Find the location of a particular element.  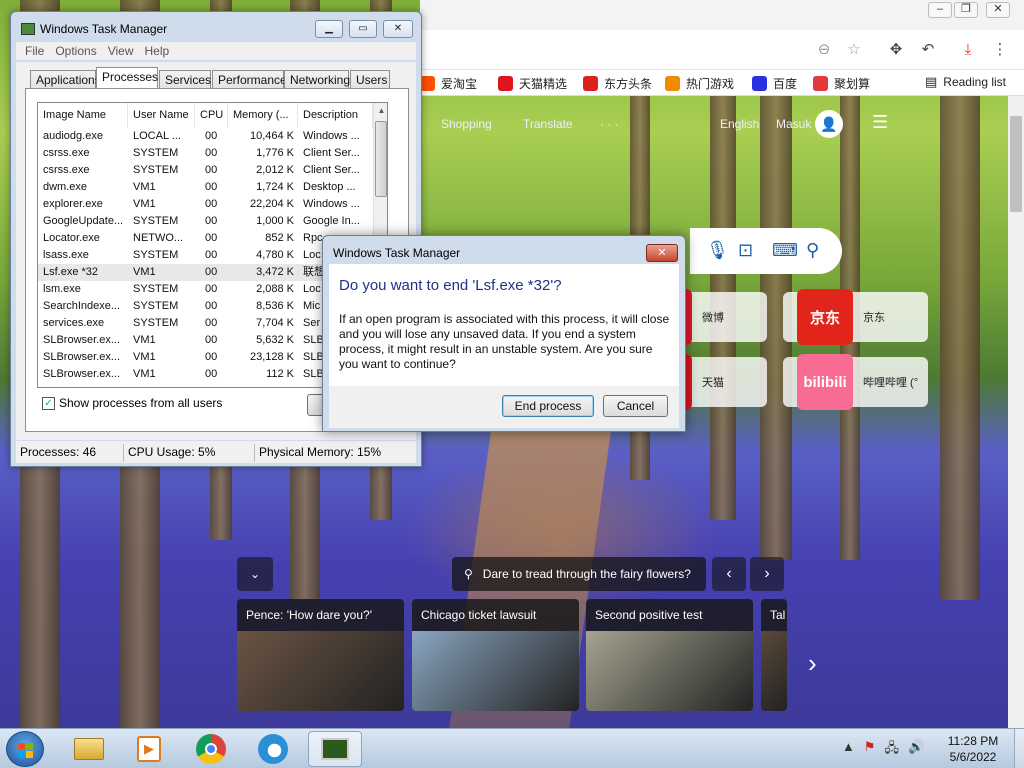

user-name: Masuk is located at coordinates (793, 124).